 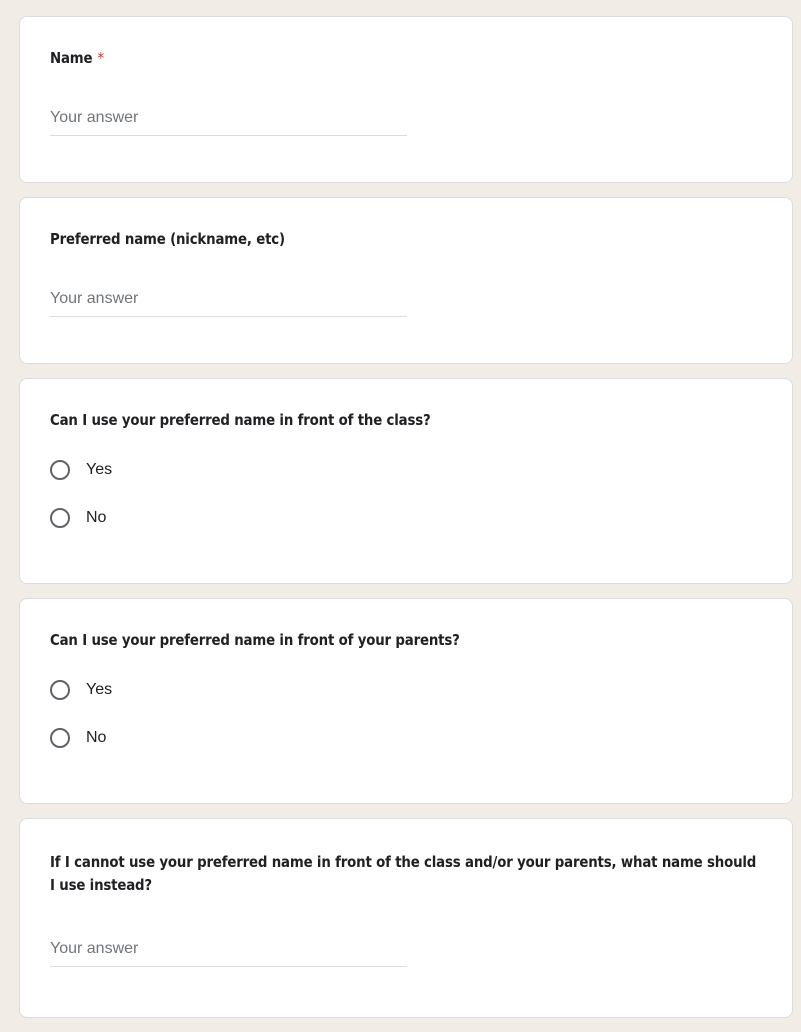 I want to click on radio-option-class-yes: Yes, so click(x=406, y=470).